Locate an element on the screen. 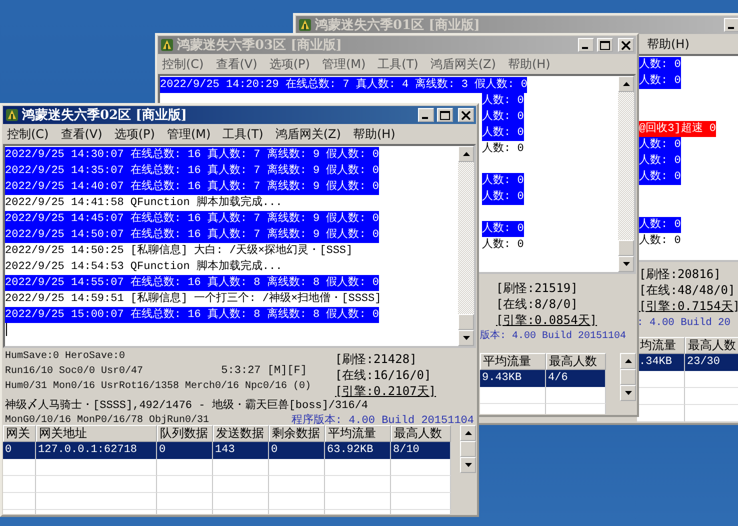  counter-label: [引擎:0.0854天] is located at coordinates (547, 320).